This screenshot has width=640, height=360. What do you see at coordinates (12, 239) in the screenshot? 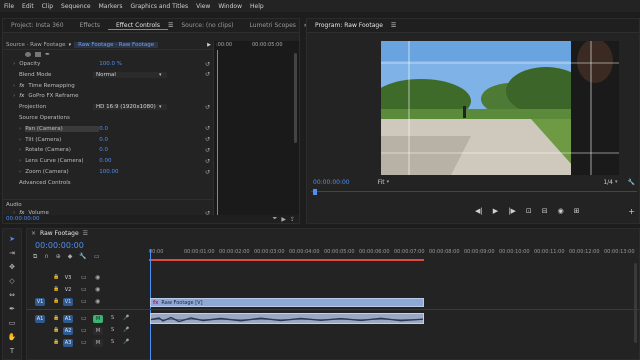
I see `selection-tool-icon: ➤` at bounding box center [12, 239].